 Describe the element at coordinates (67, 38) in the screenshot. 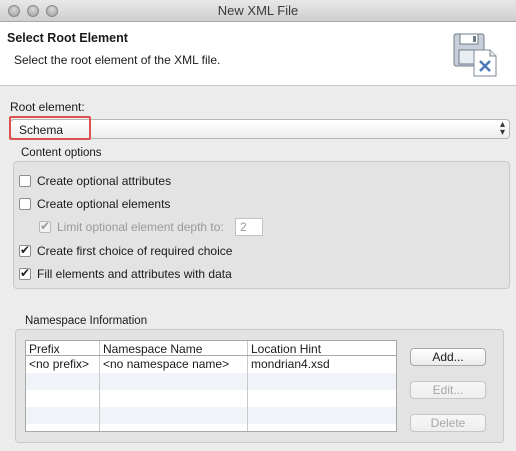

I see `banner-title: Select Root Element` at that location.